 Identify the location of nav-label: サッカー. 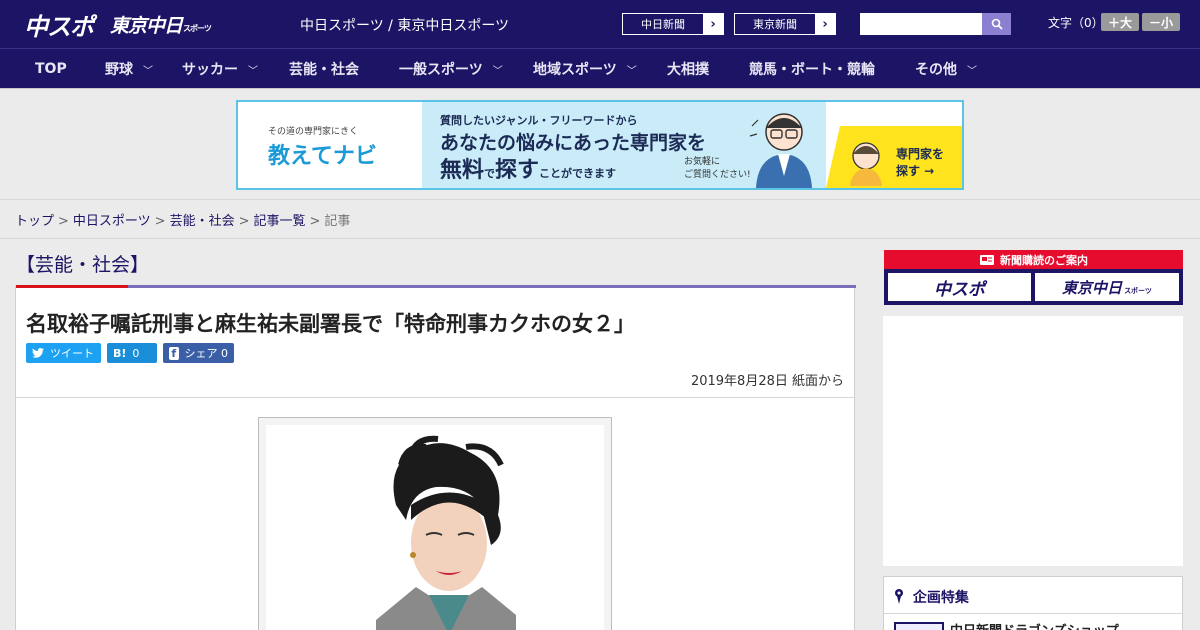
(210, 70).